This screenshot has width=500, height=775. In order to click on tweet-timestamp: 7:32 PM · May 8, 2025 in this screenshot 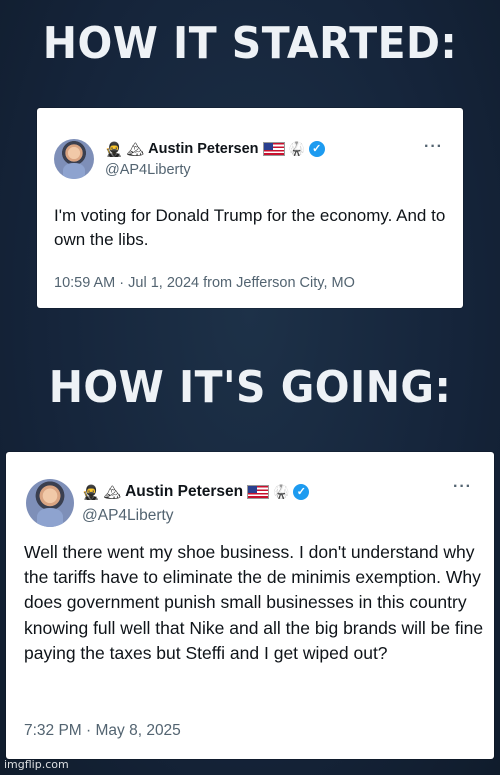, I will do `click(102, 731)`.